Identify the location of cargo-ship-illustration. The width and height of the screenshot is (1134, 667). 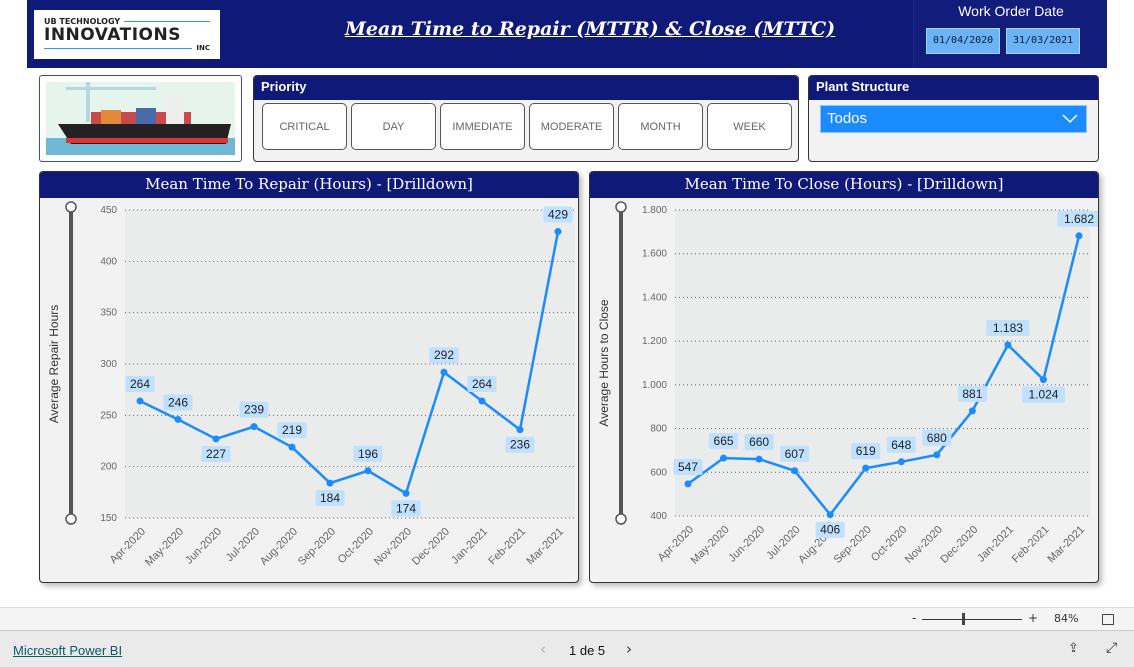
(140, 118).